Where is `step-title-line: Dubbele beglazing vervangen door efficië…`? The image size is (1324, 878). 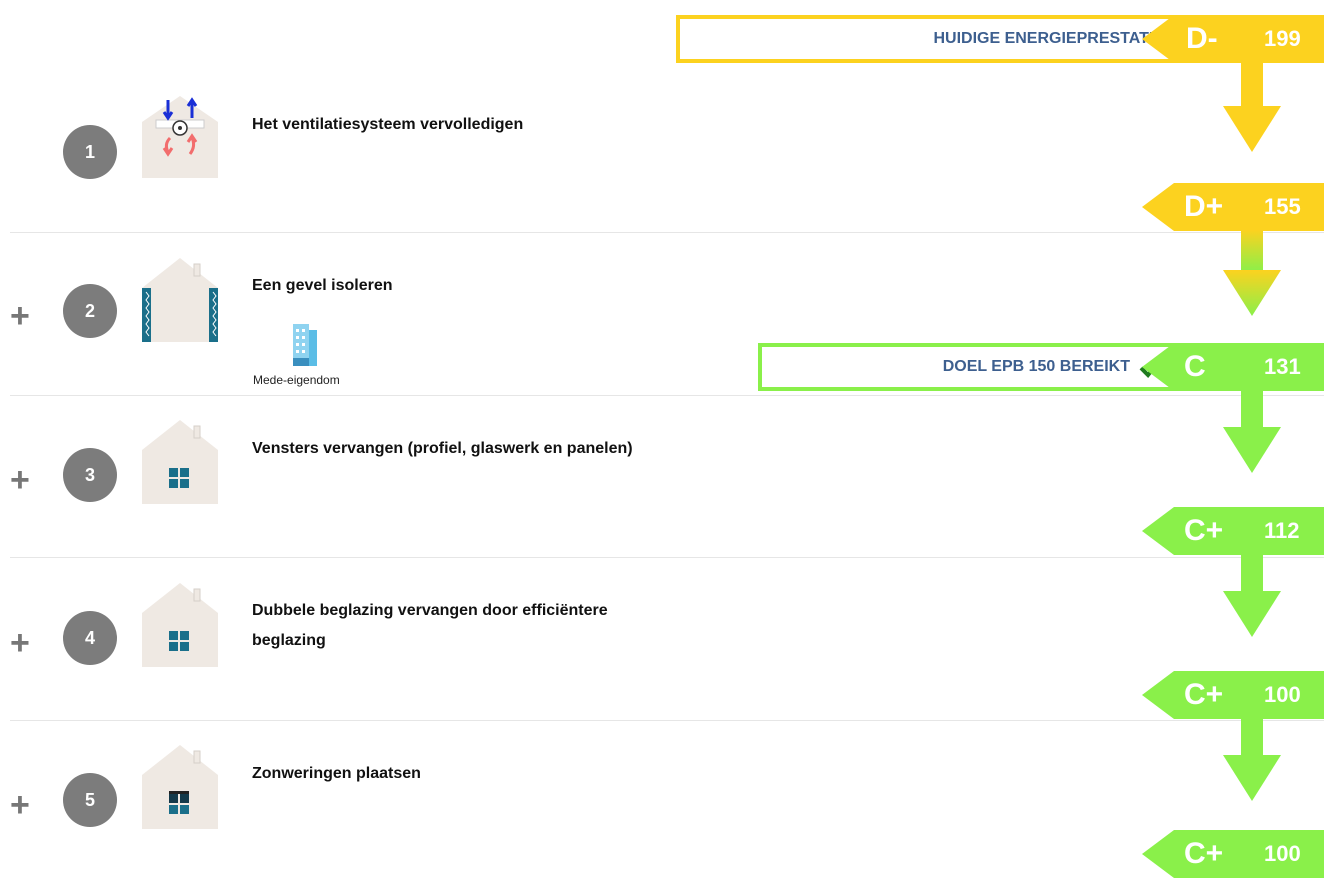
step-title-line: Dubbele beglazing vervangen door efficië… is located at coordinates (430, 610).